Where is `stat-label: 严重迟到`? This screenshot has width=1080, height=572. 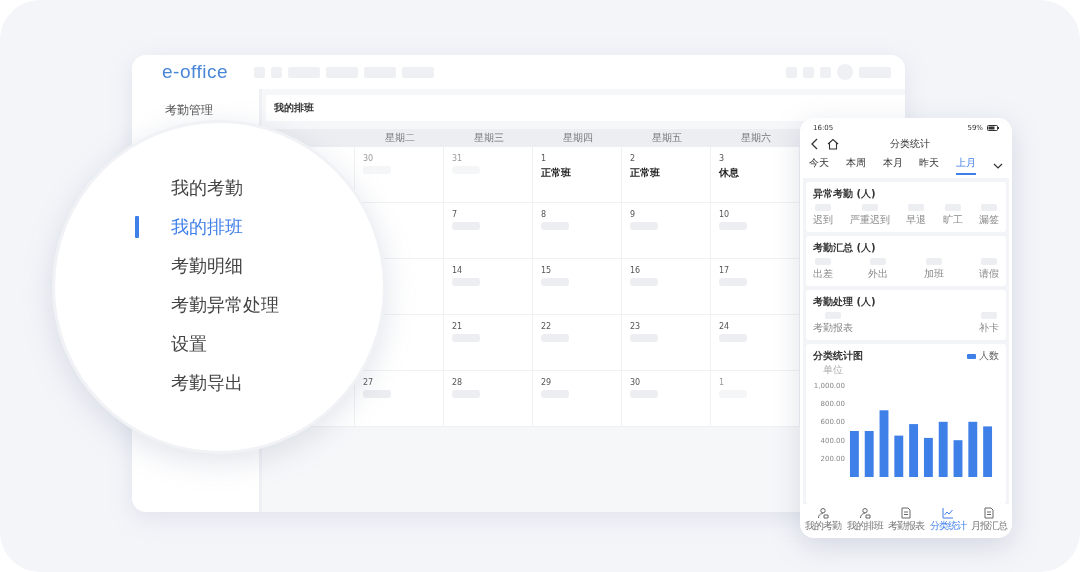
stat-label: 严重迟到 is located at coordinates (869, 220).